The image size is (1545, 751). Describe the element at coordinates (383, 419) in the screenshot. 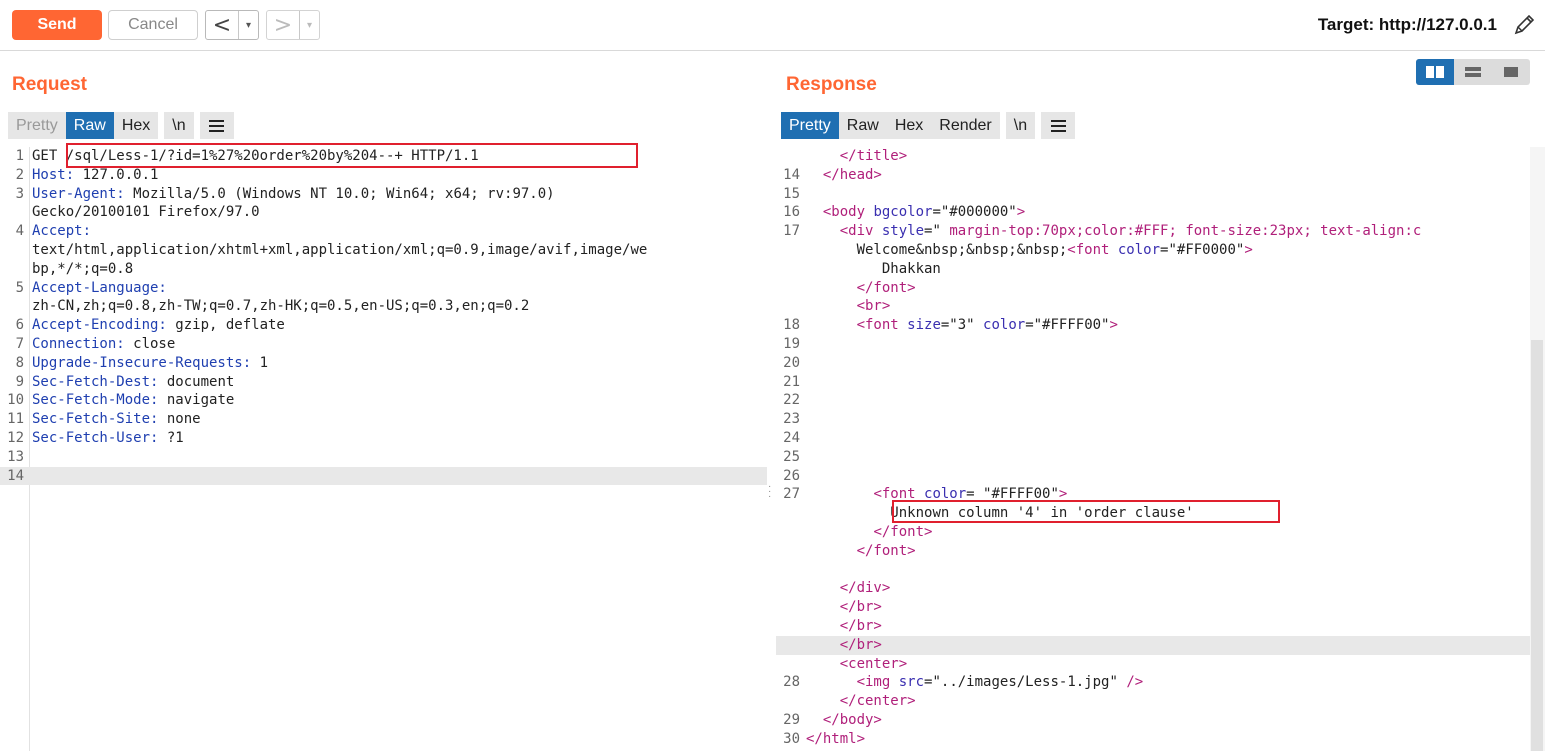

I see `request-line: 11 Sec-Fetch-Site: none` at that location.